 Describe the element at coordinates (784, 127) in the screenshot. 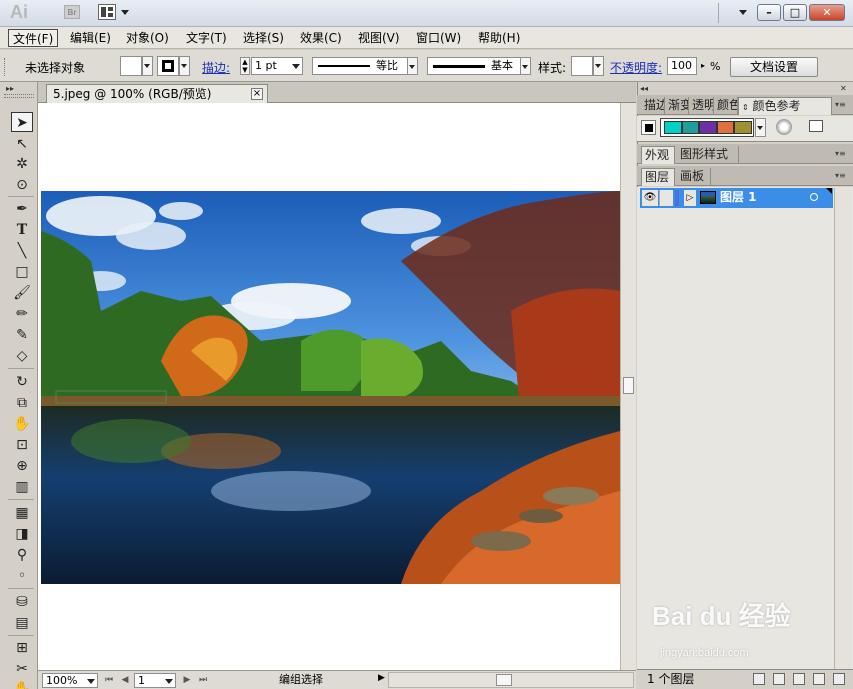

I see `color-wheel-icon` at that location.